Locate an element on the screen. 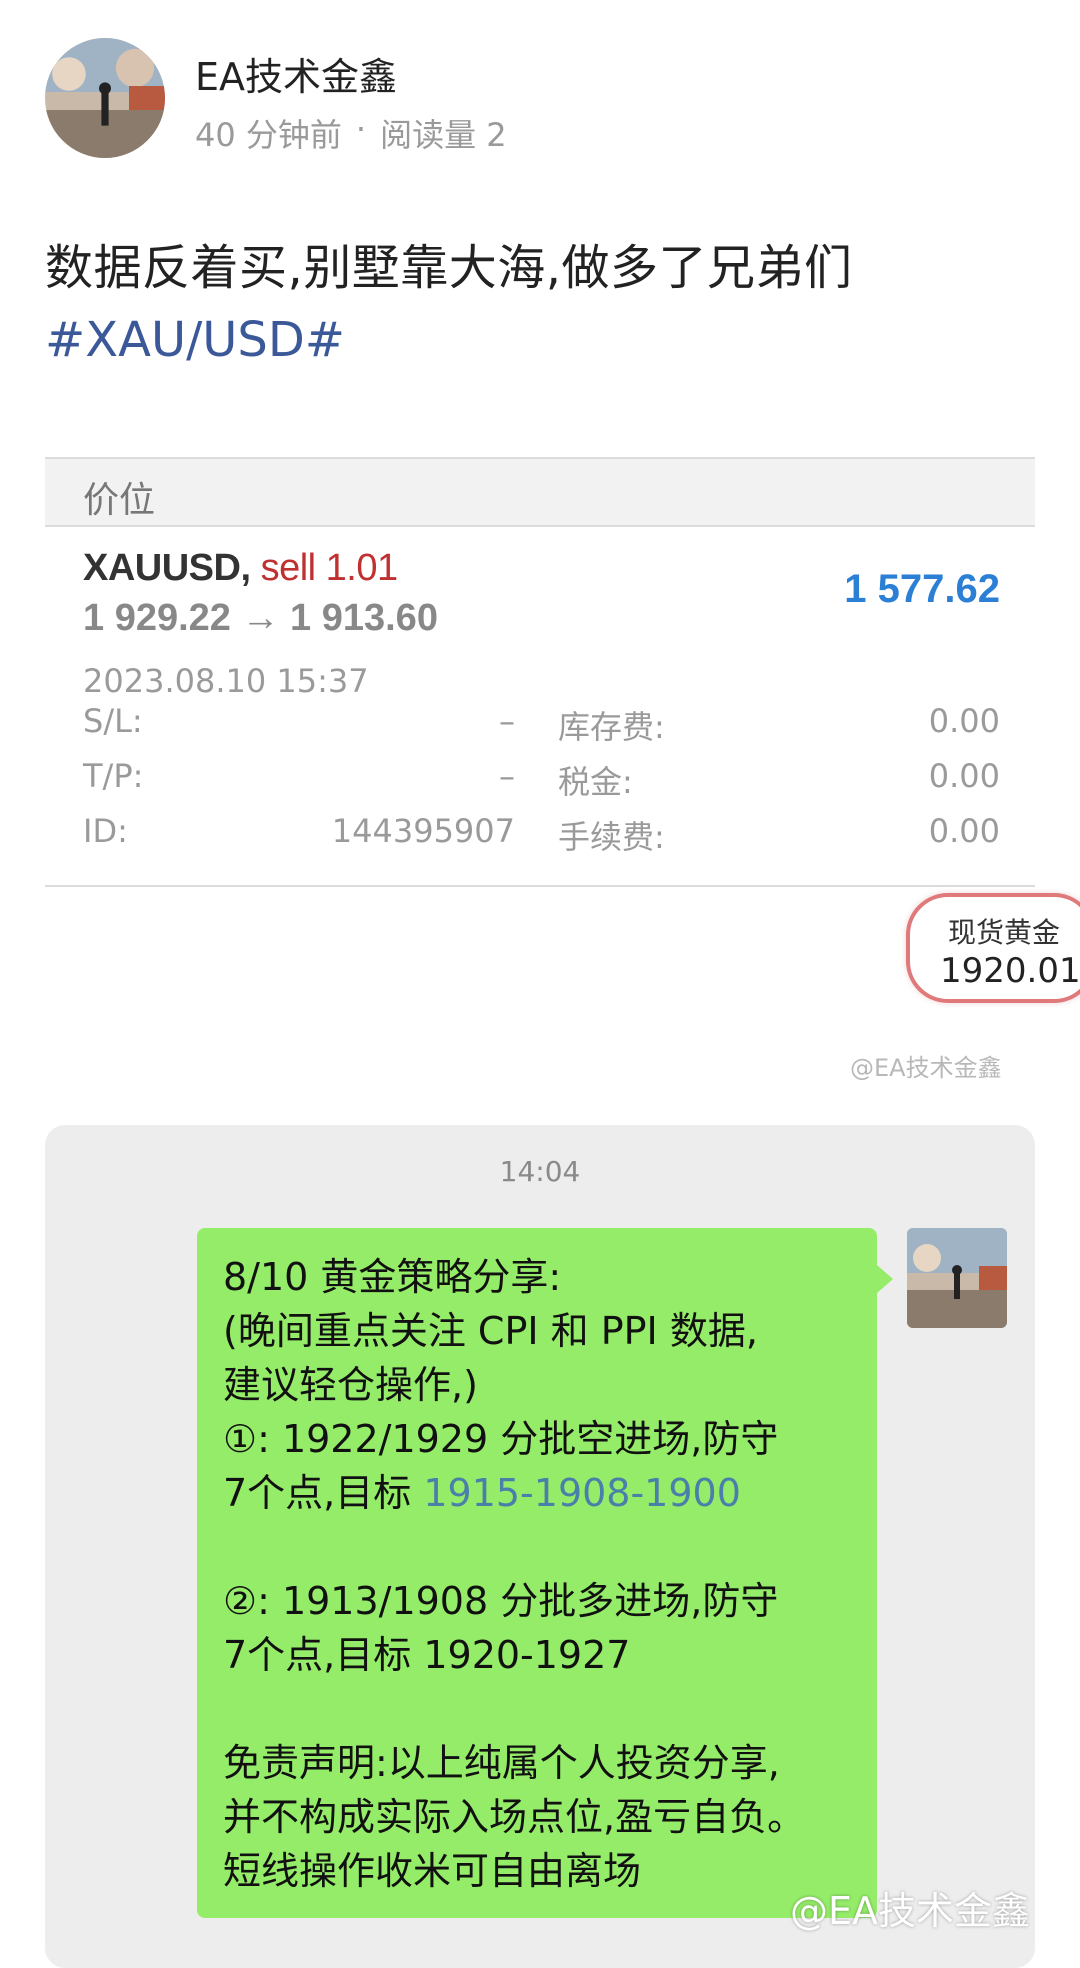  trade-symbol-line: XAUUSD, sell 1.01 is located at coordinates (240, 568).